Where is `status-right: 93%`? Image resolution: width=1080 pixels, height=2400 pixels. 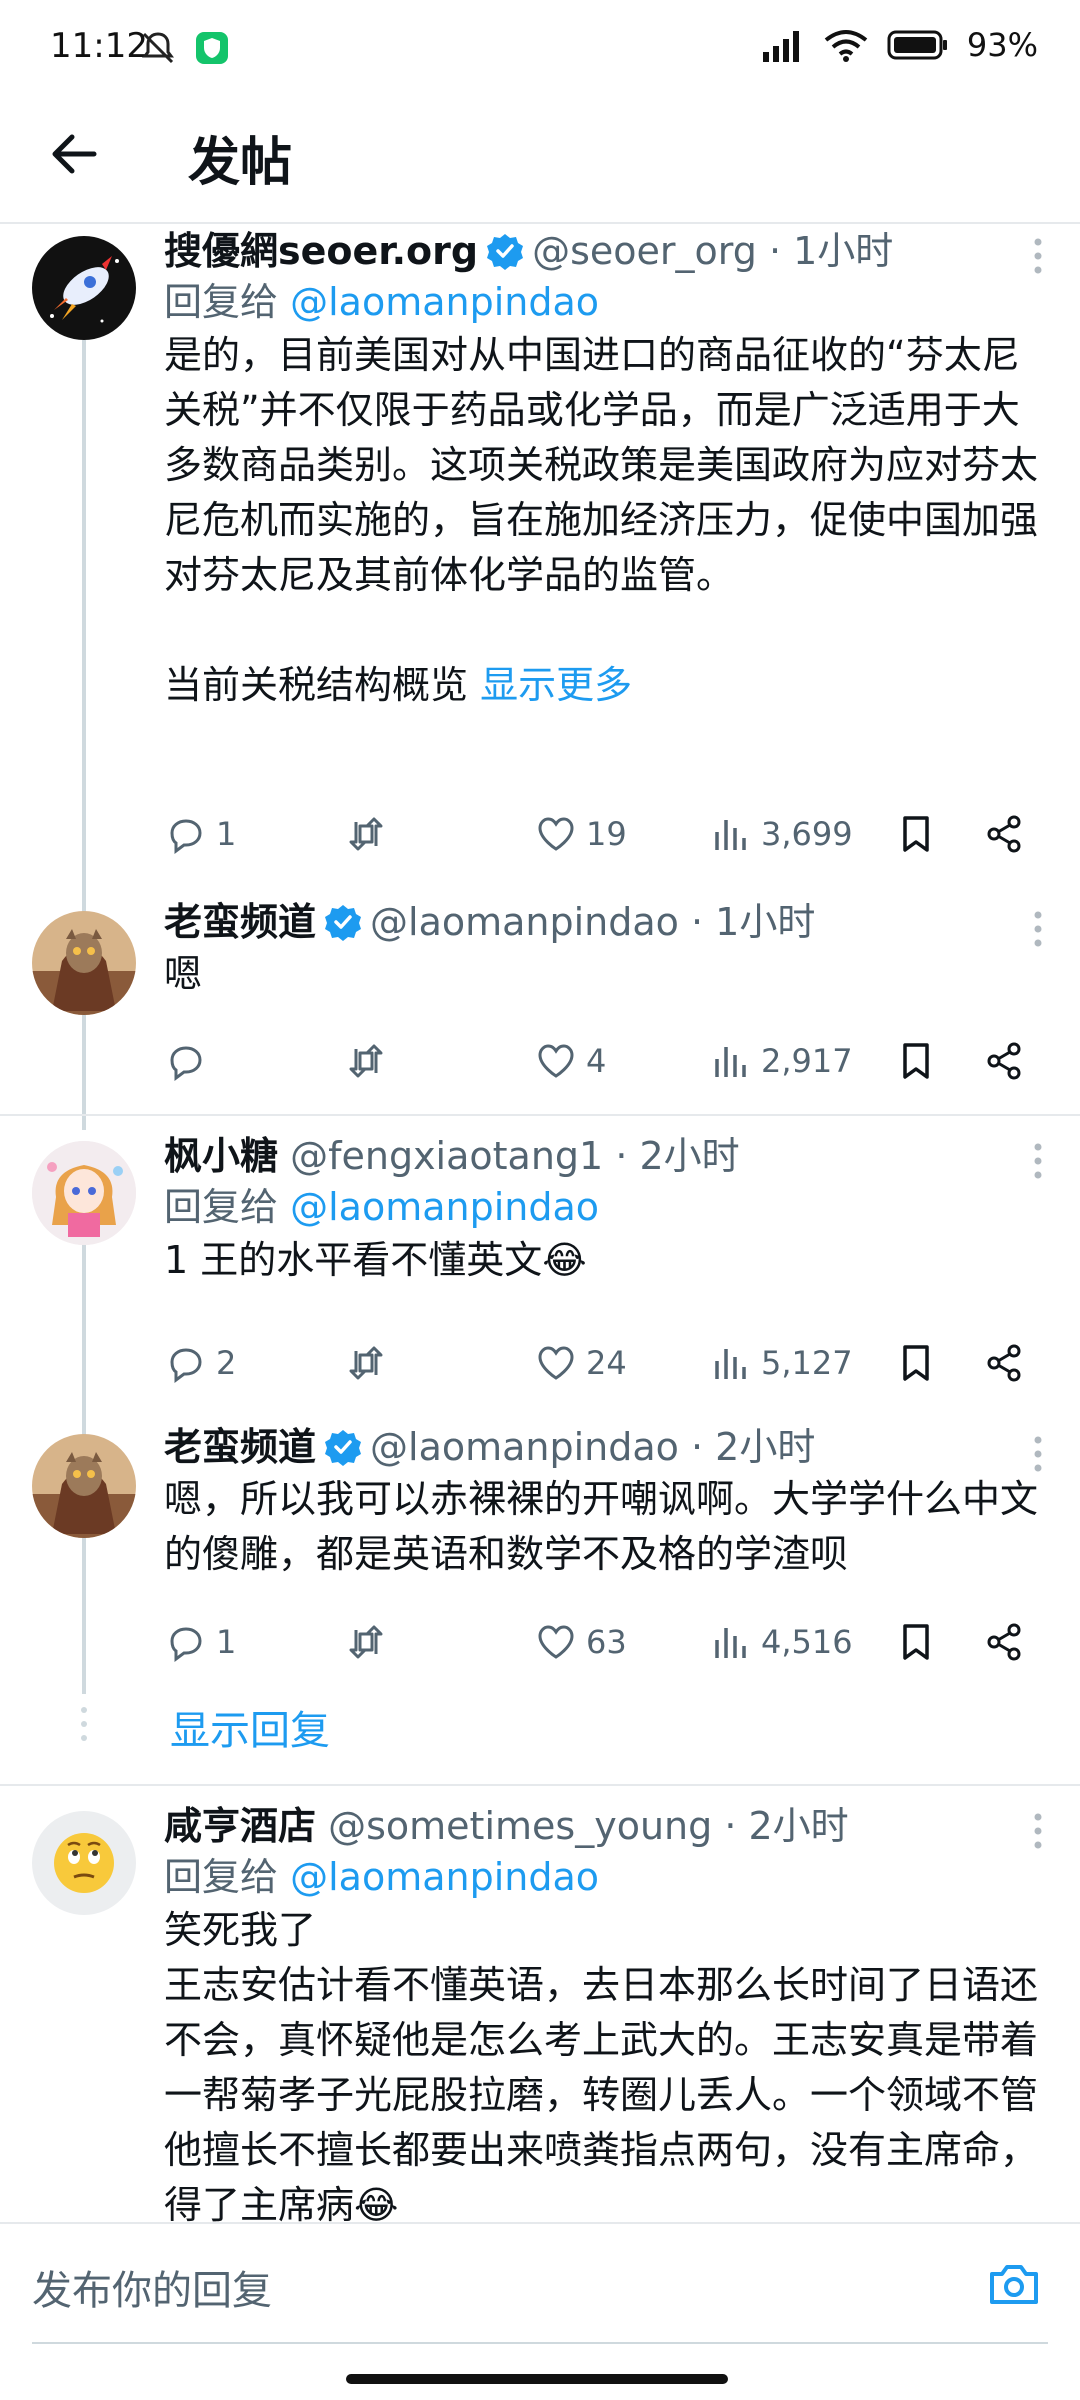 status-right: 93% is located at coordinates (899, 45).